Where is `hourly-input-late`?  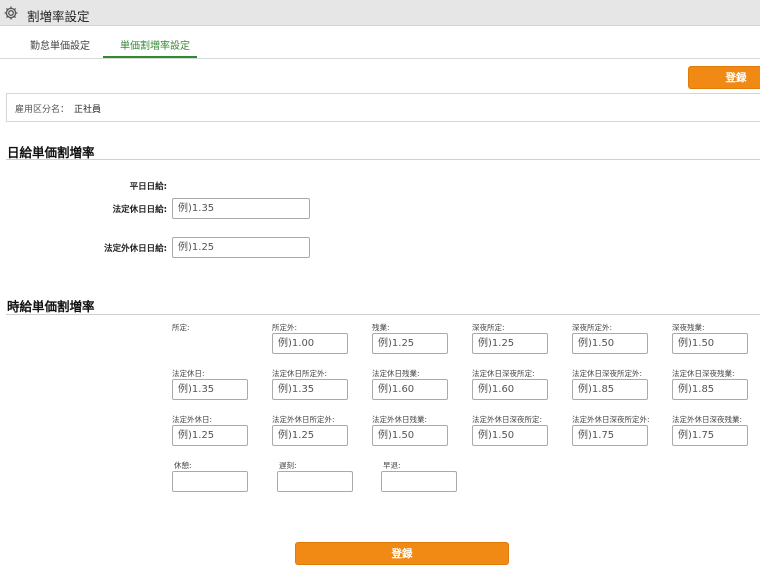
hourly-input-late is located at coordinates (315, 481).